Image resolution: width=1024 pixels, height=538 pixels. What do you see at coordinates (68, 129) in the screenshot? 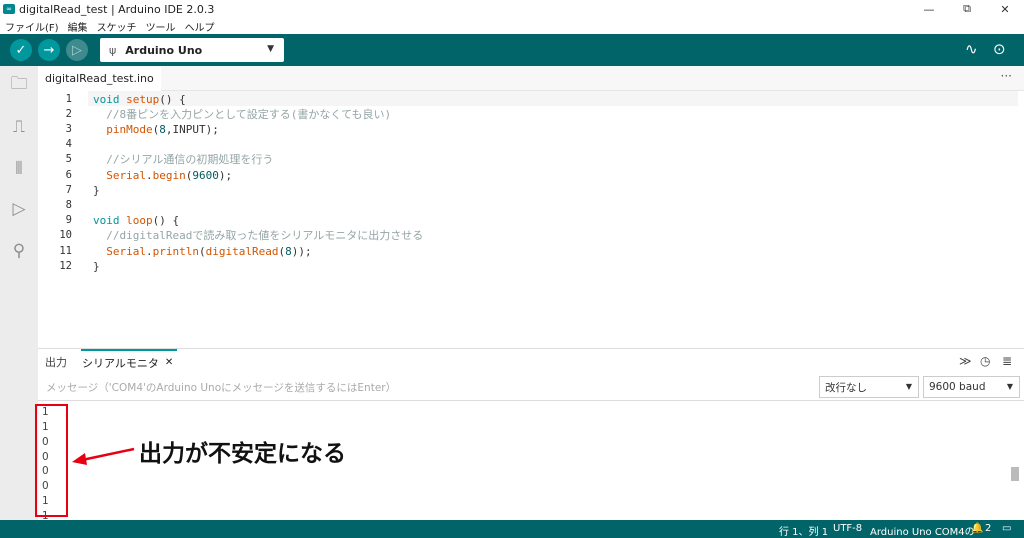
I see `line-number: 3` at bounding box center [68, 129].